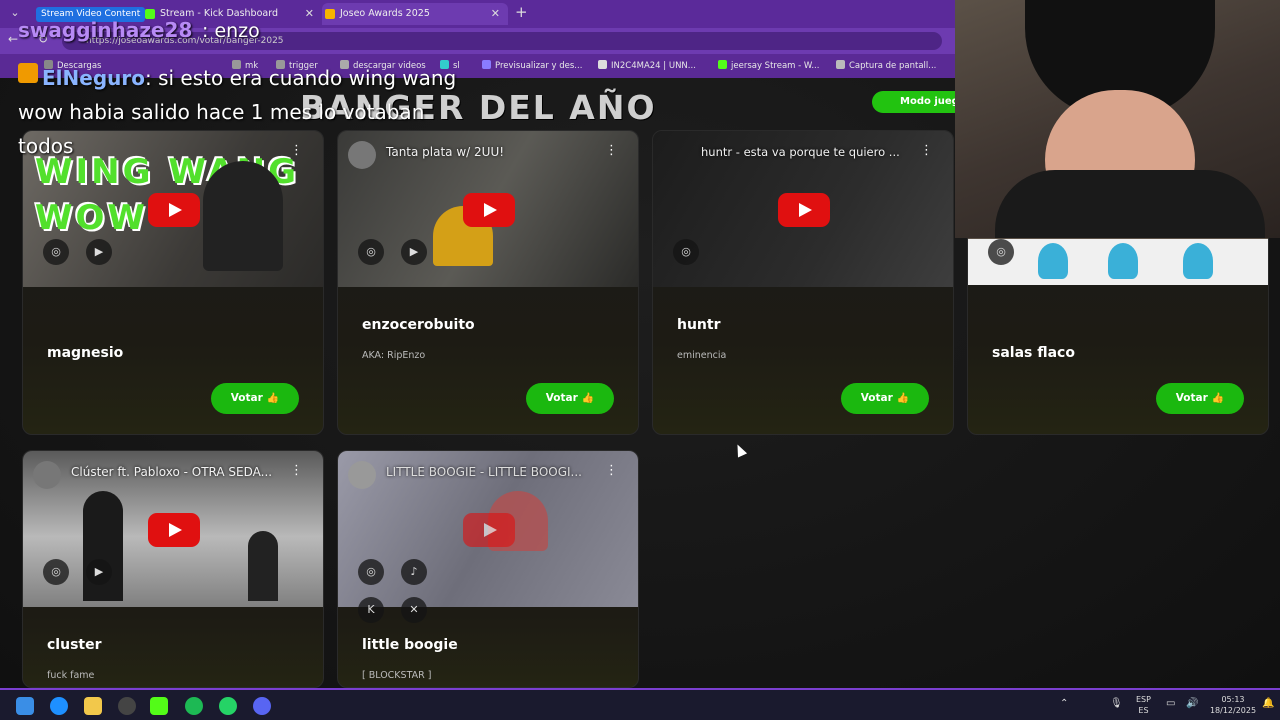 This screenshot has width=1280, height=720. Describe the element at coordinates (91, 14) in the screenshot. I see `tab-group-label: Stream Video Content` at that location.